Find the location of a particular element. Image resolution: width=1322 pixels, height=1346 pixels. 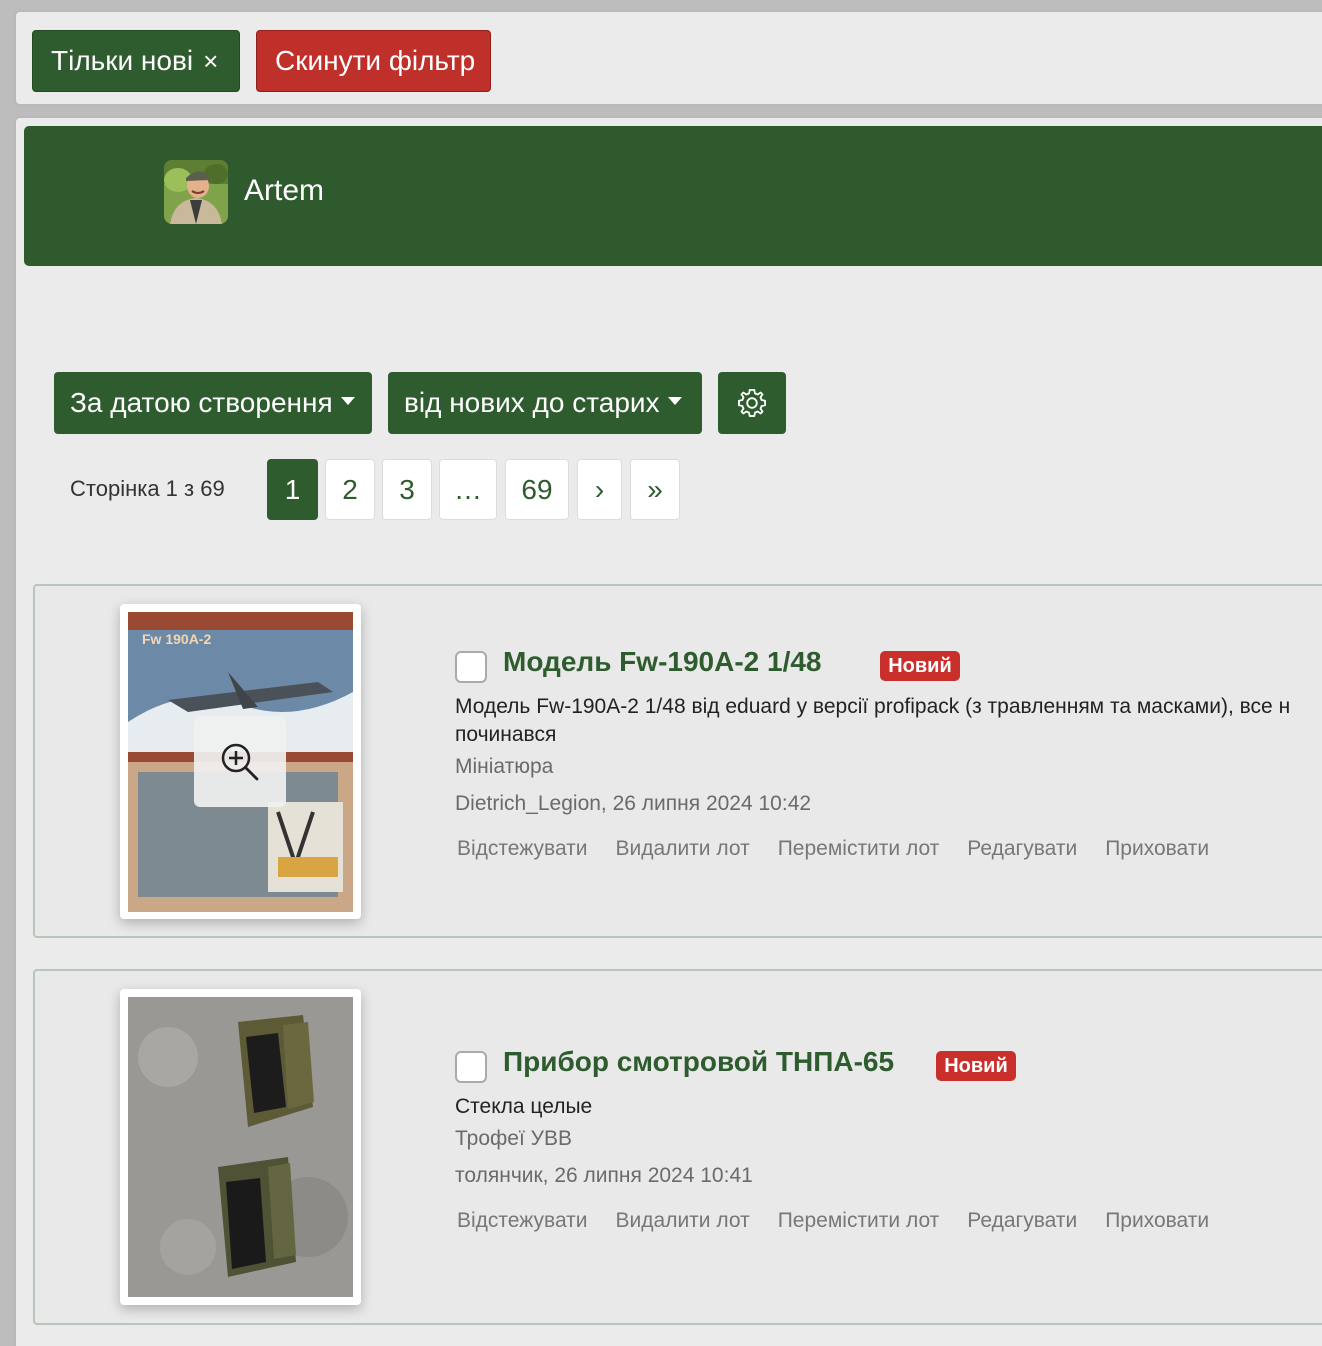

lot-description-line: починався is located at coordinates (506, 734).